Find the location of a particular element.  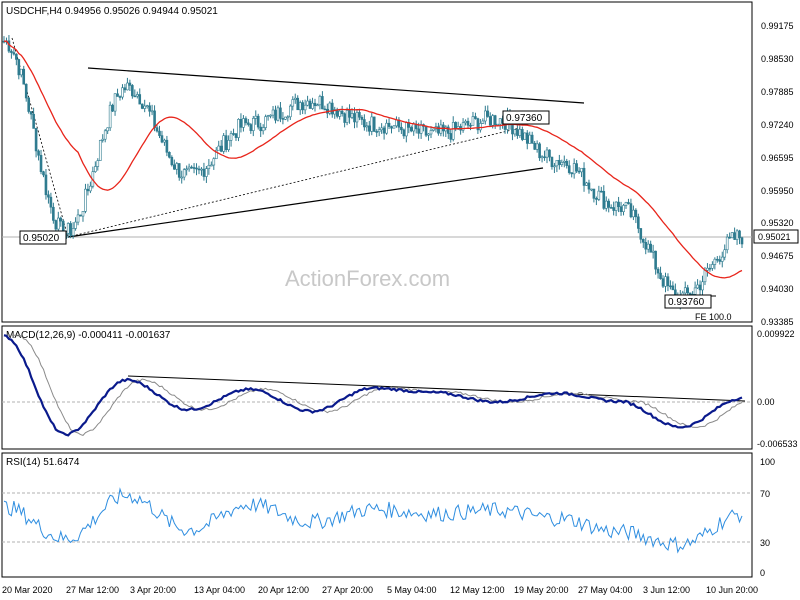

macd-tick: 0.00 is located at coordinates (766, 402).